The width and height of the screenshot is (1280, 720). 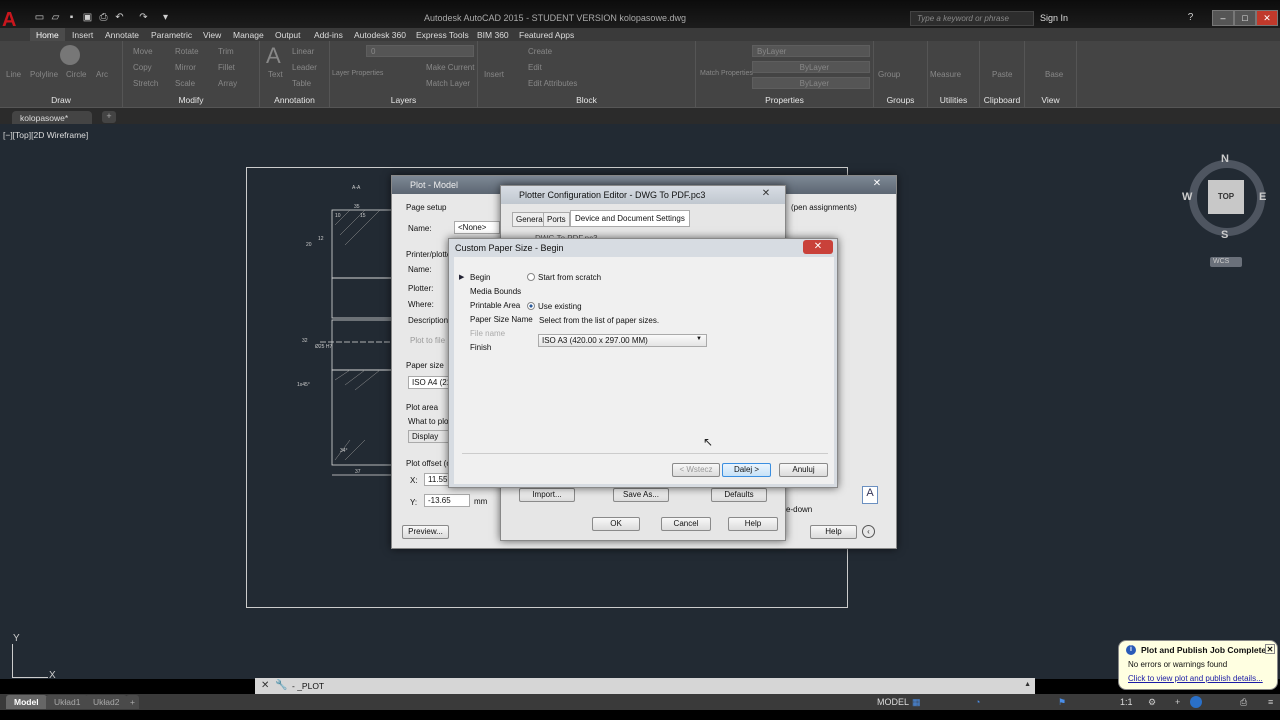 What do you see at coordinates (493, 34) in the screenshot?
I see `tab-bim-360: BIM 360` at bounding box center [493, 34].